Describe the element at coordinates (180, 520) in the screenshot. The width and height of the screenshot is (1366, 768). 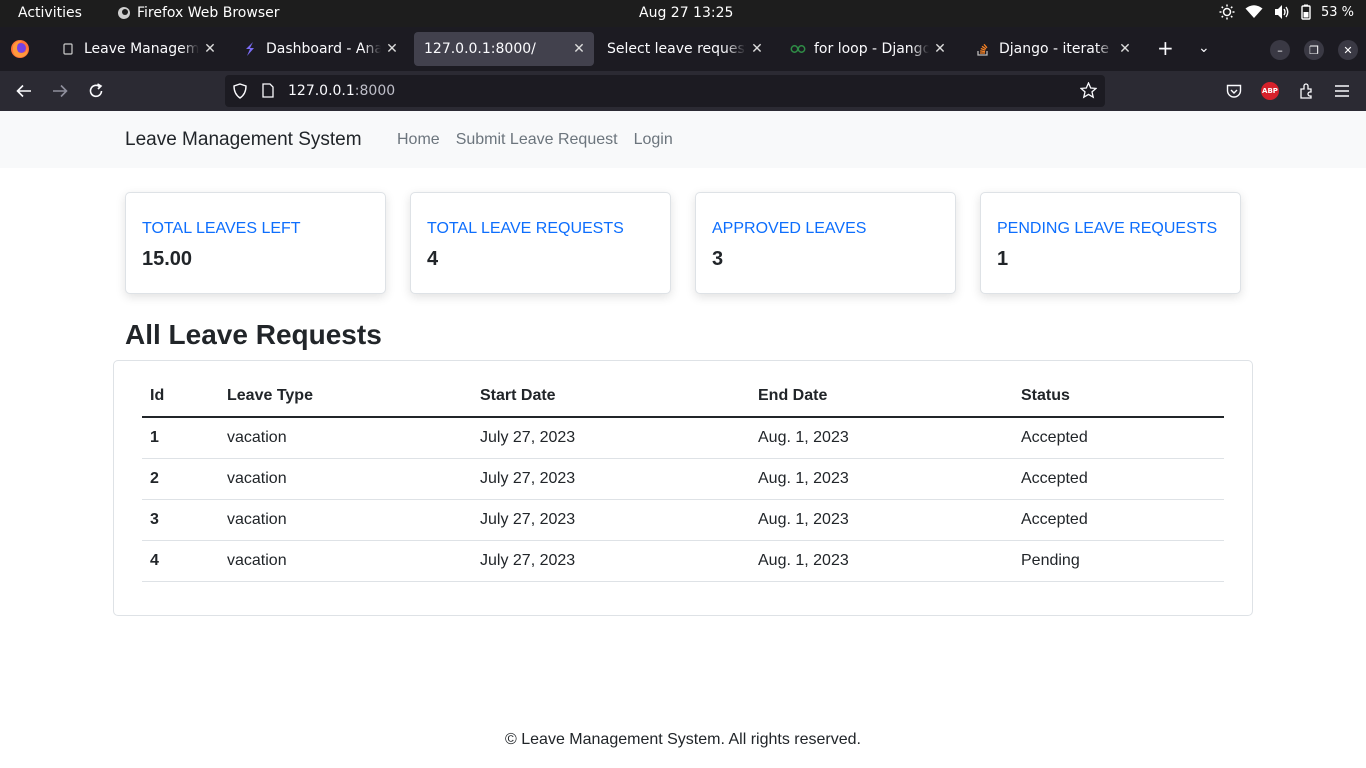
I see `cell-id: 3` at that location.